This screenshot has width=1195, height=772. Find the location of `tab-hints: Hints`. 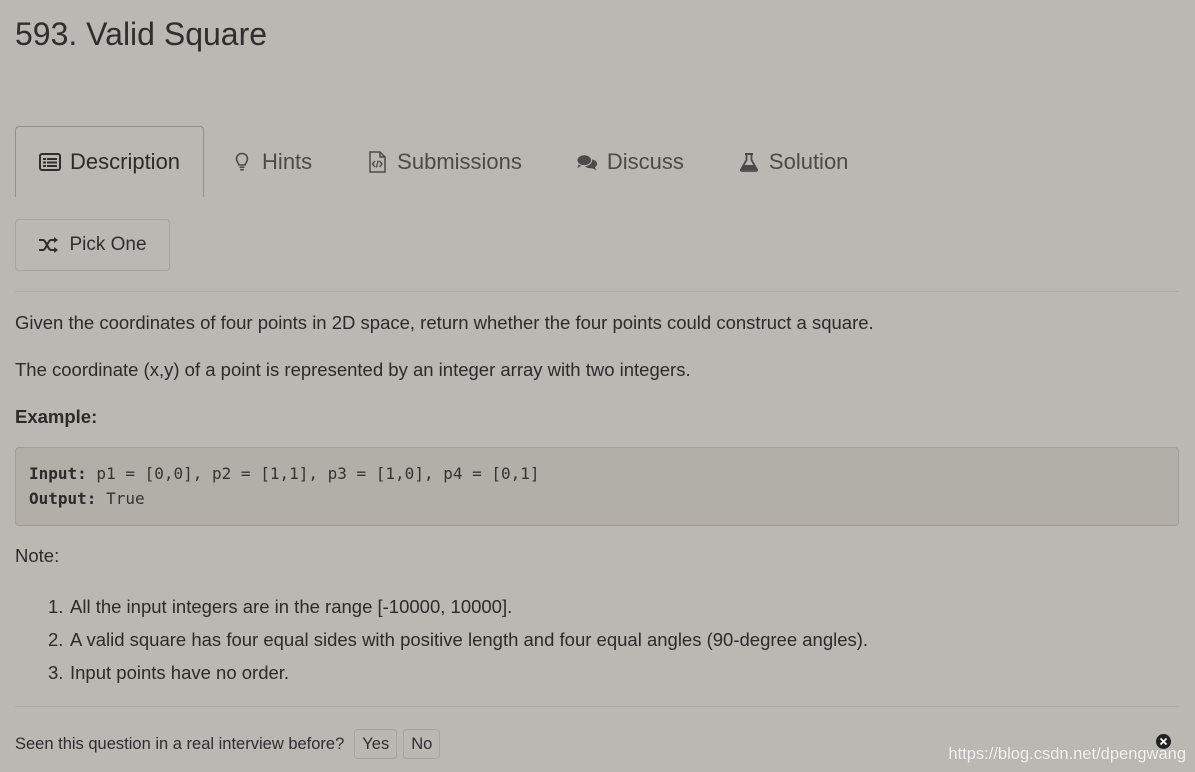

tab-hints: Hints is located at coordinates (271, 161).